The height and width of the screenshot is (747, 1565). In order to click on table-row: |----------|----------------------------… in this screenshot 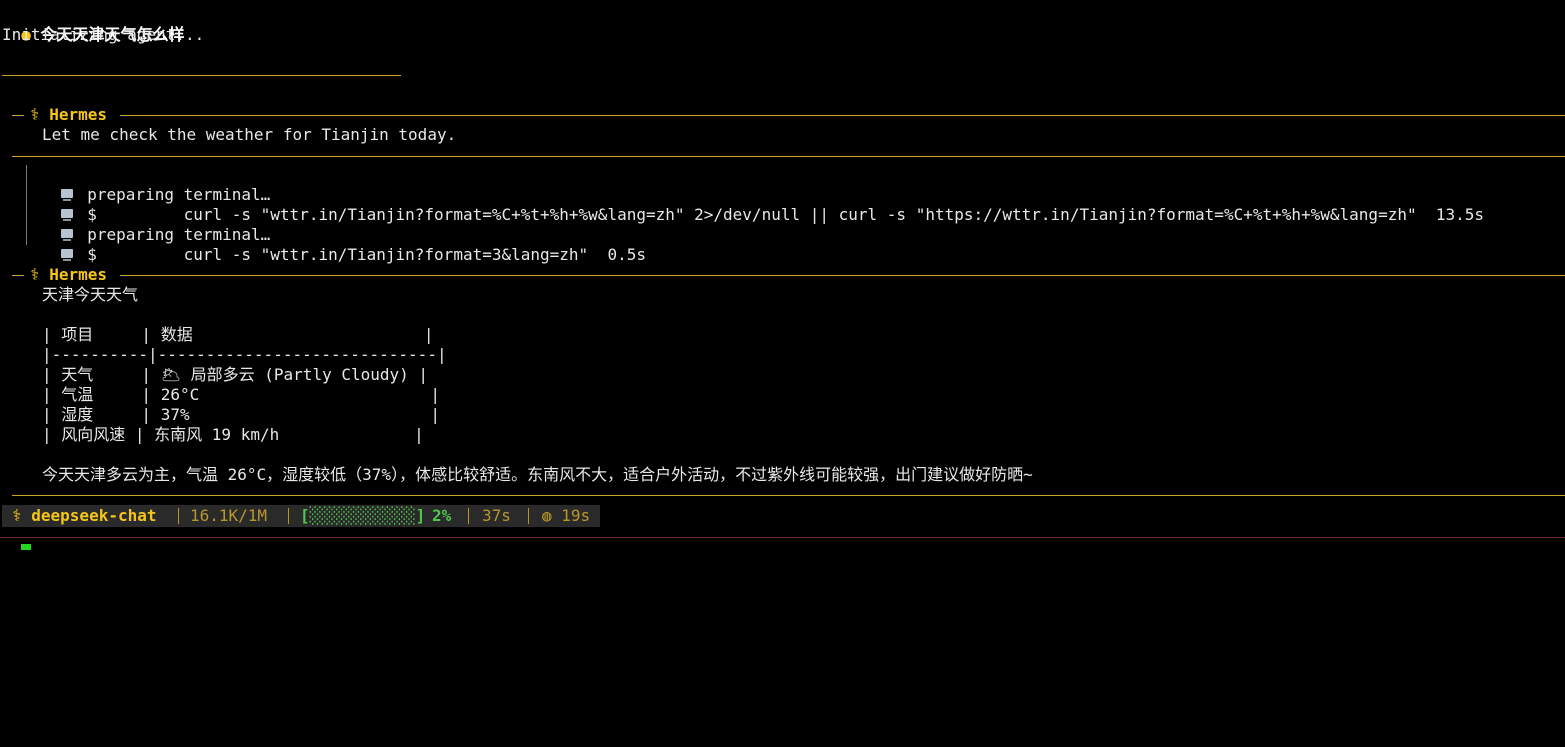, I will do `click(244, 354)`.